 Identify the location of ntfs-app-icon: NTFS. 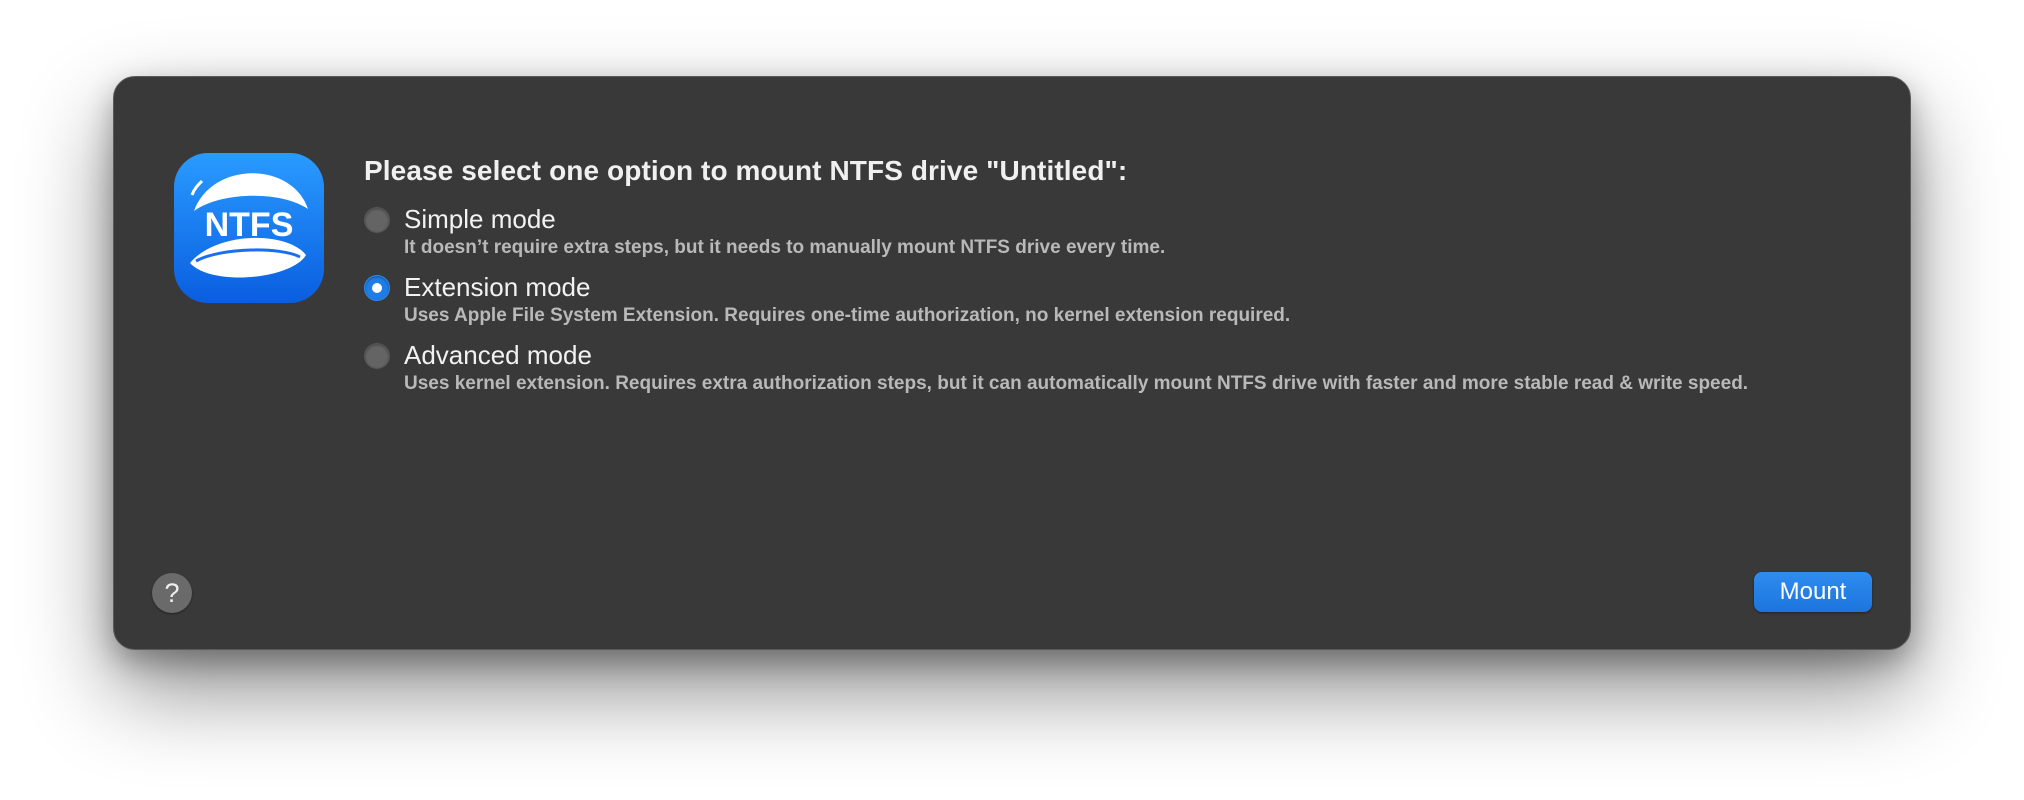
(249, 228).